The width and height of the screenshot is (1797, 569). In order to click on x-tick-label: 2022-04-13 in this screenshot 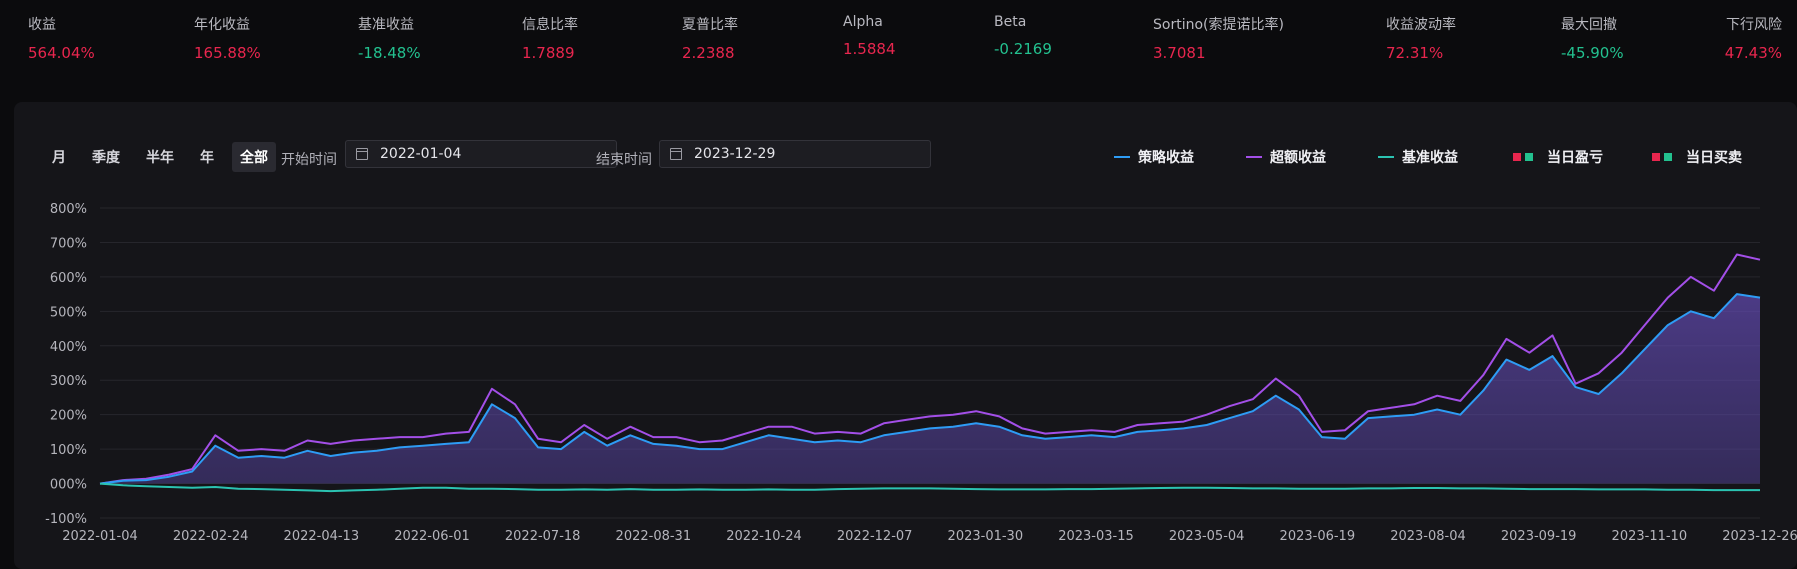, I will do `click(322, 536)`.